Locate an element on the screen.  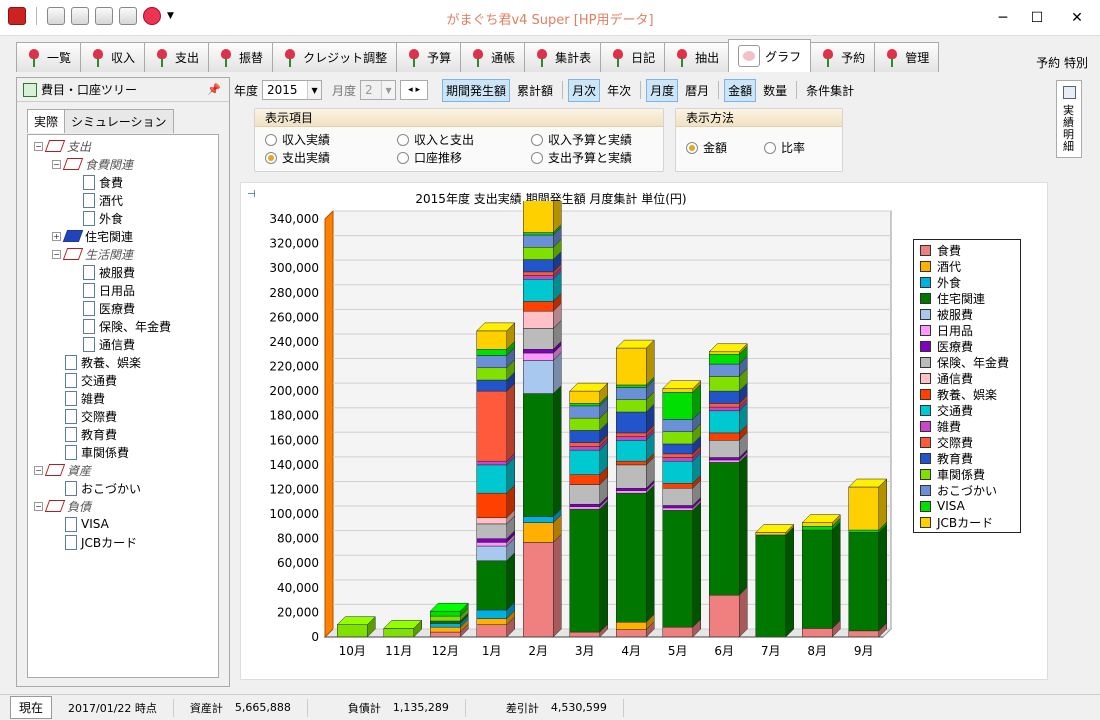
tree-item: 通信費 is located at coordinates (102, 344).